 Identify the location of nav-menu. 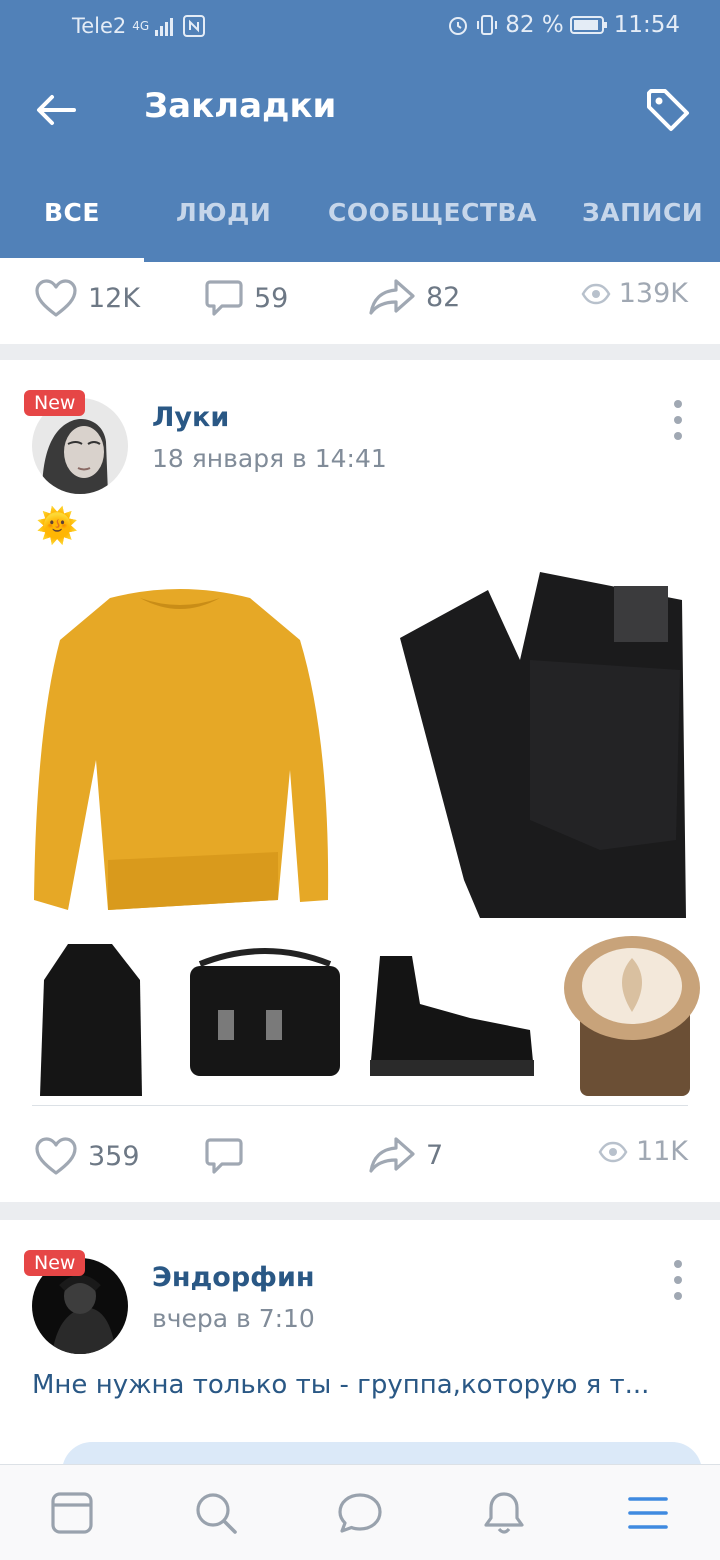
(648, 1513).